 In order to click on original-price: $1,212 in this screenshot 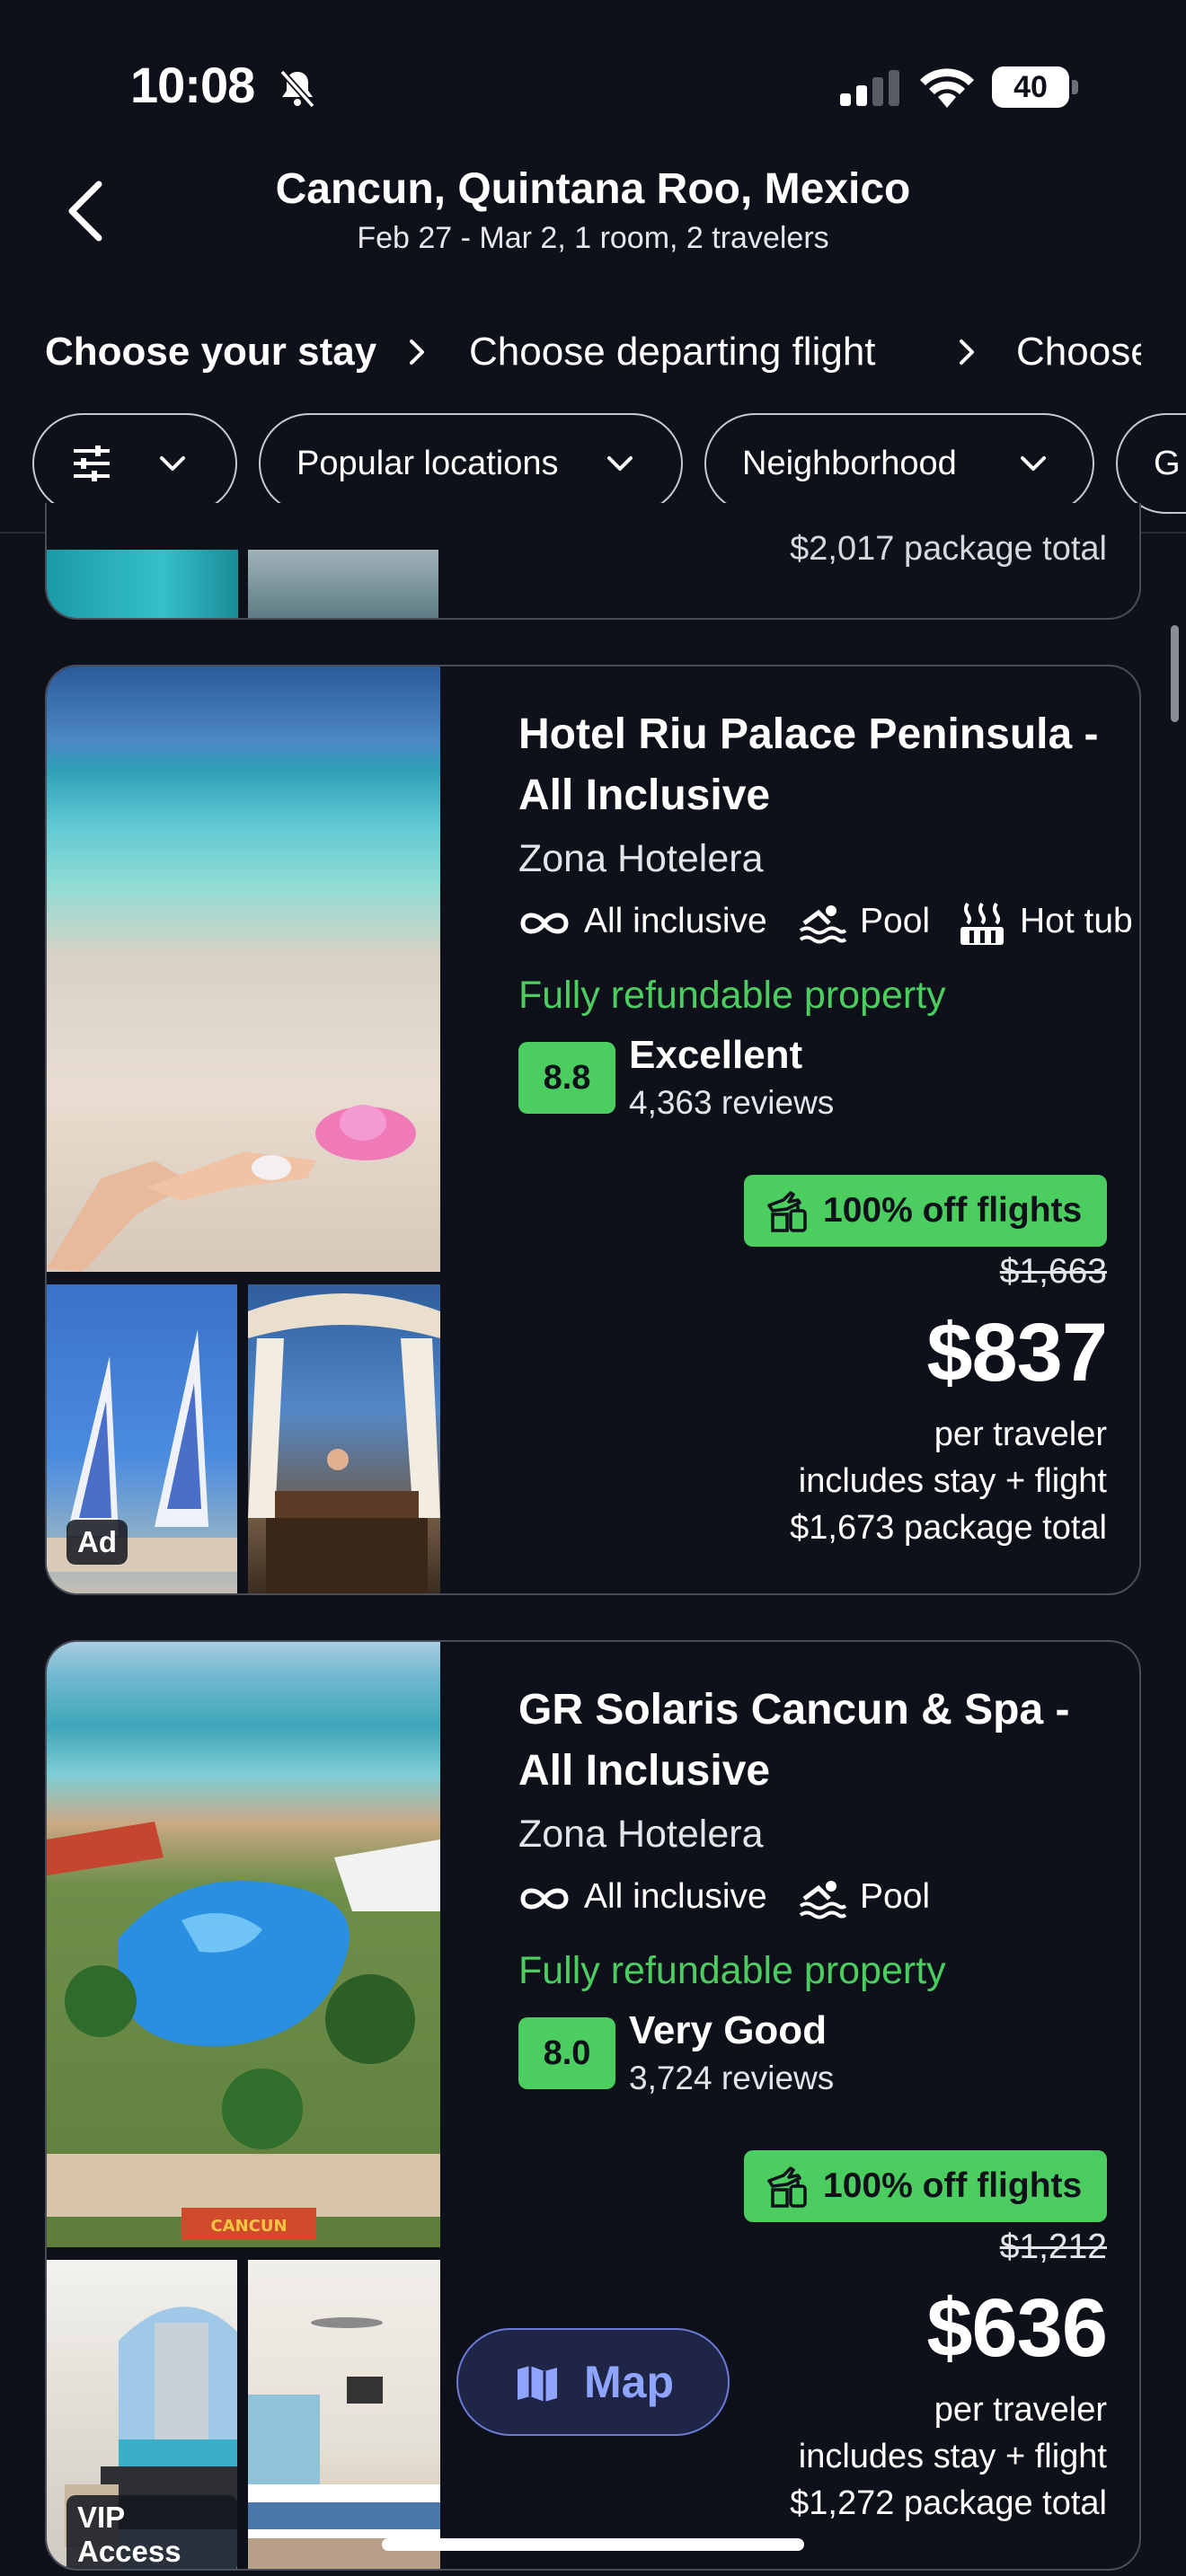, I will do `click(1053, 2247)`.